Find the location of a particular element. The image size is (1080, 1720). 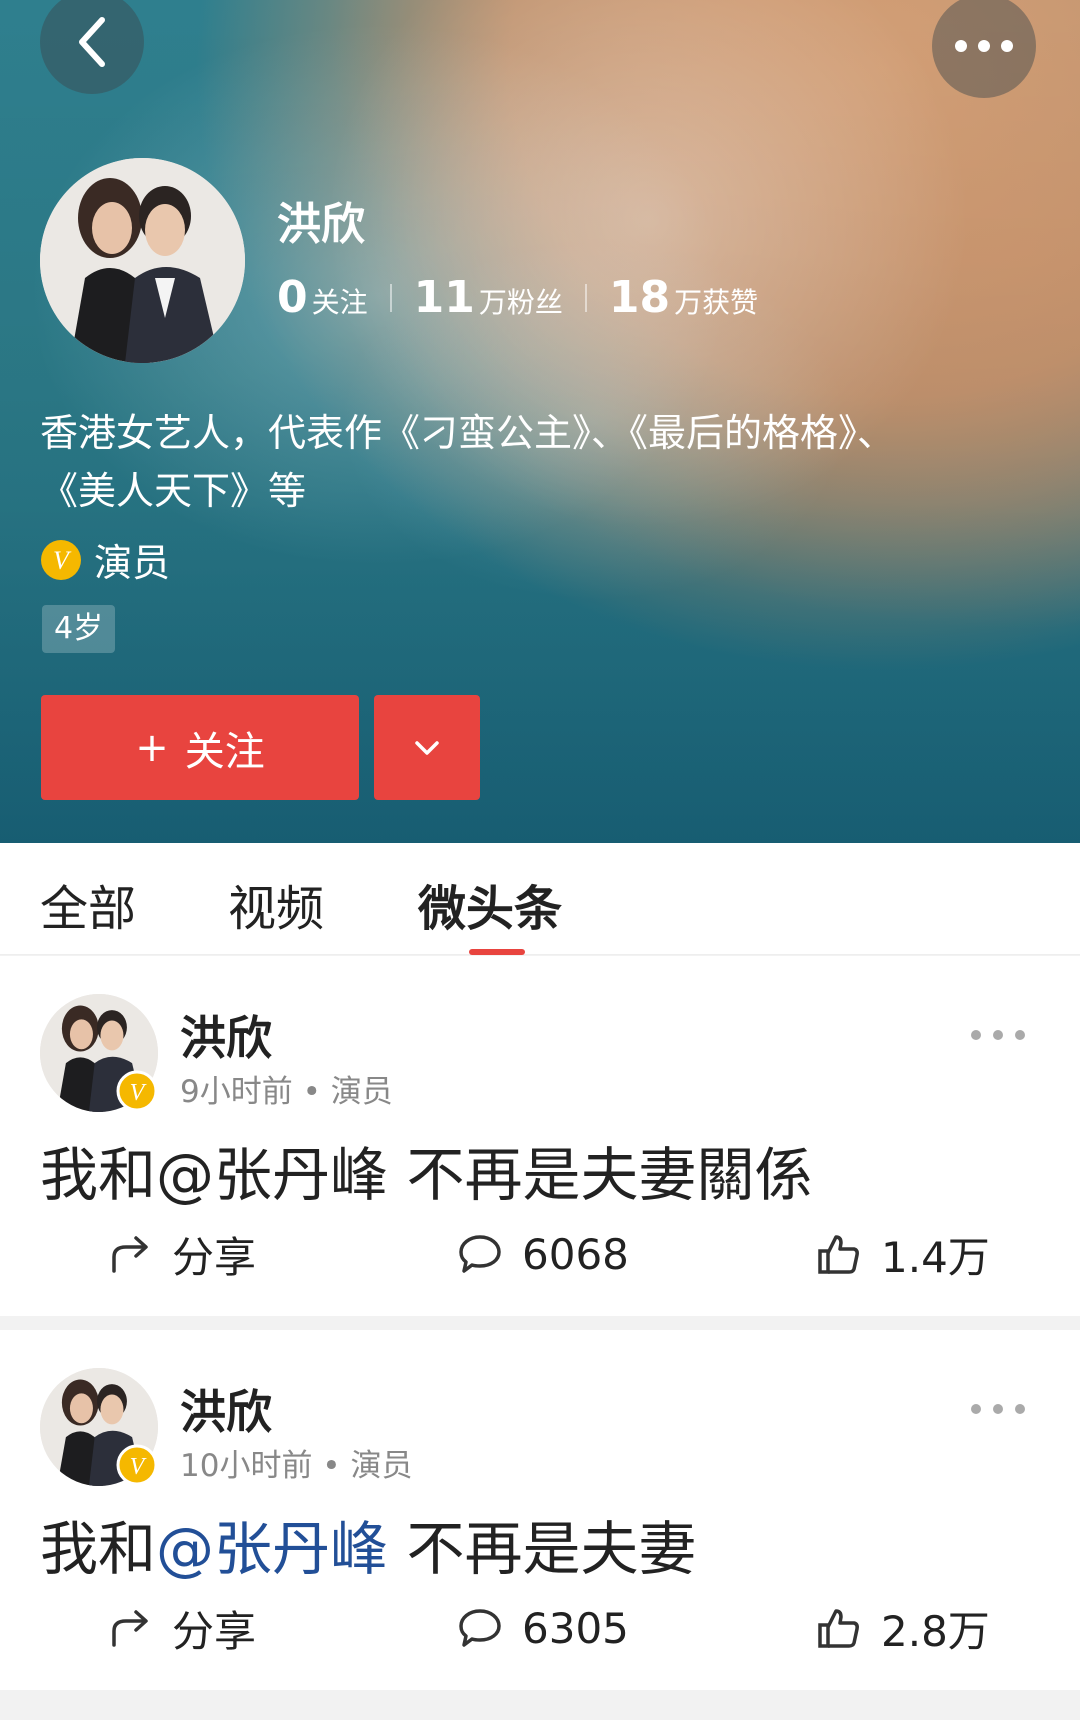

plus-icon: + is located at coordinates (152, 747).